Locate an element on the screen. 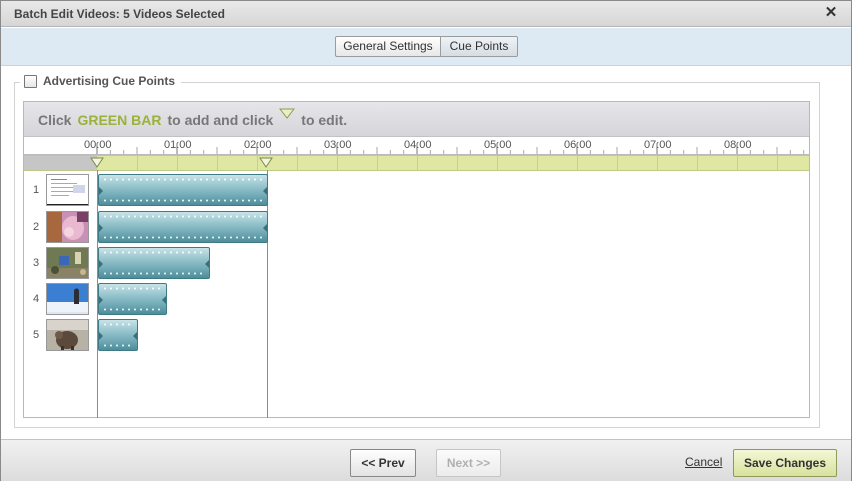 The image size is (852, 481). advertising-cue-points-label: Advertising Cue Points is located at coordinates (109, 81).